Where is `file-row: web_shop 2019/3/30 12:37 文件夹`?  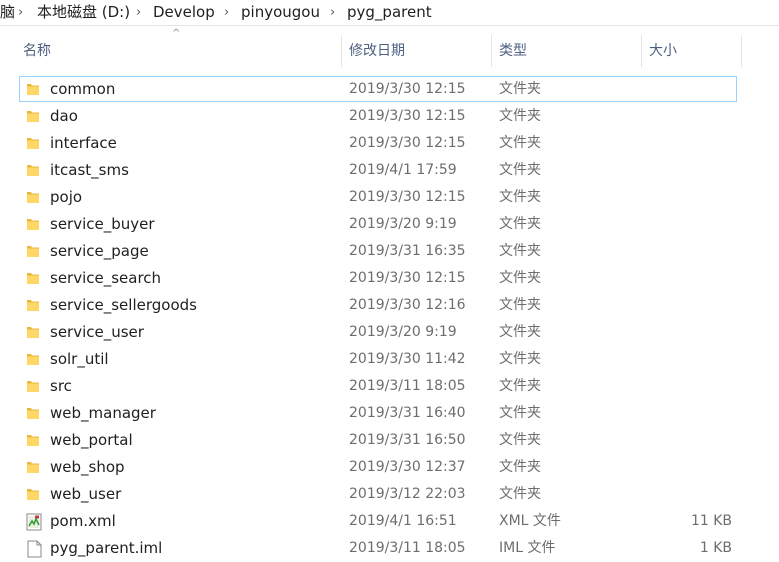 file-row: web_shop 2019/3/30 12:37 文件夹 is located at coordinates (378, 467).